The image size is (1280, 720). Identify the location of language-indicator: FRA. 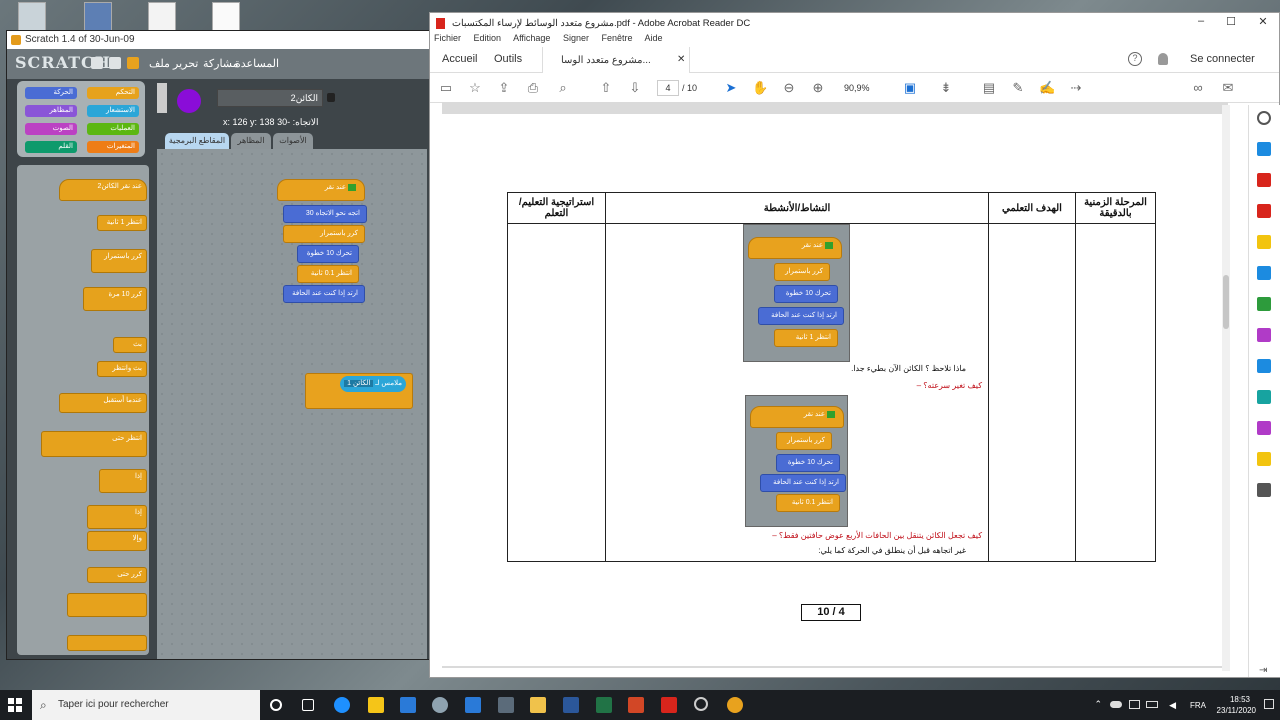
(1198, 705).